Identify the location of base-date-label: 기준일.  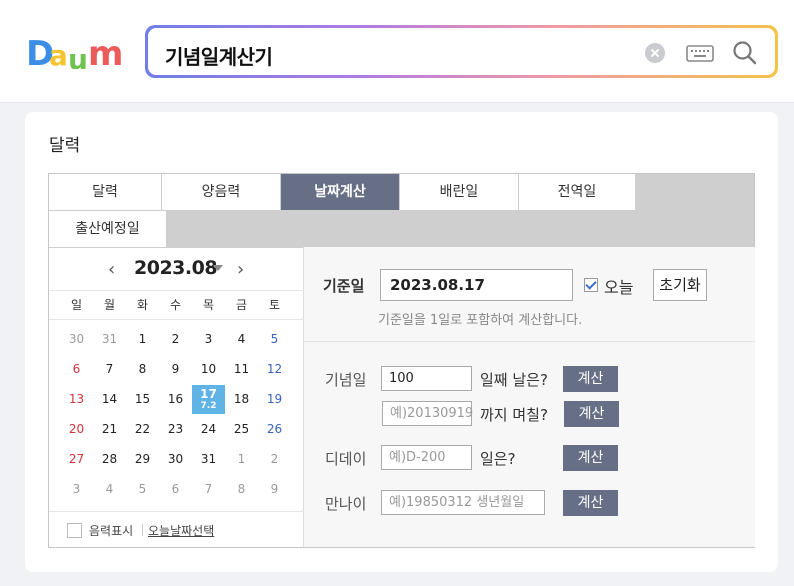
(344, 286).